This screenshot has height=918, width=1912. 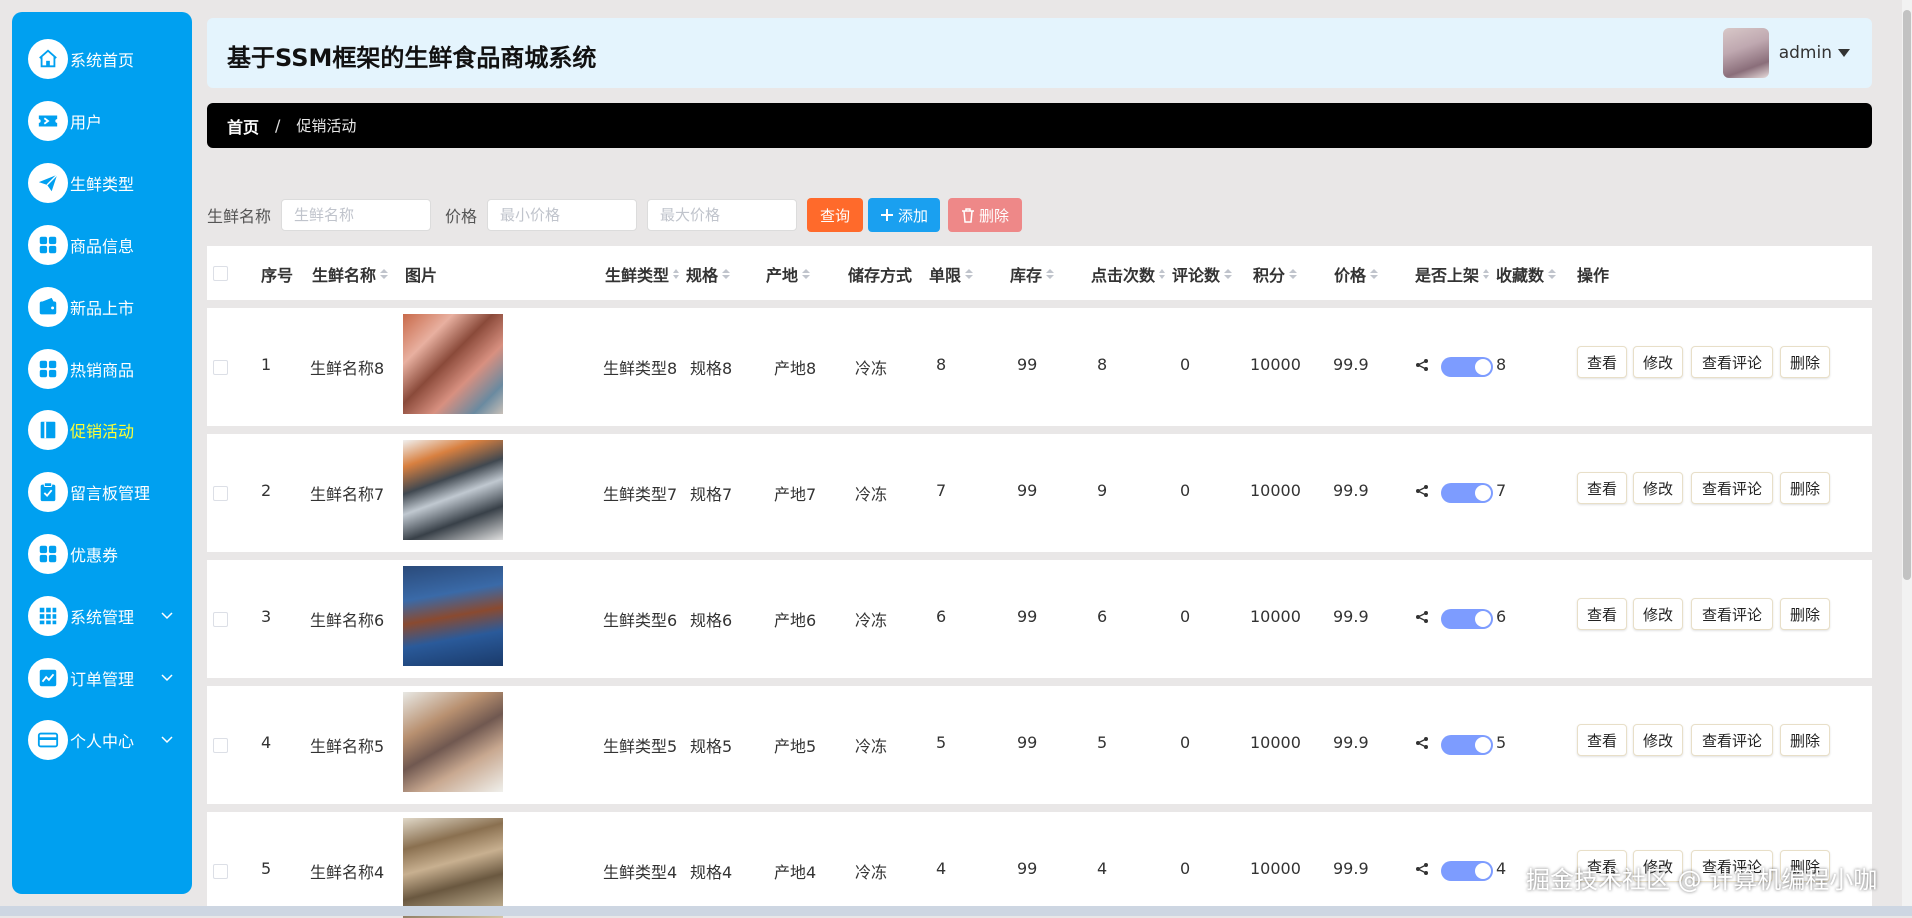 What do you see at coordinates (108, 678) in the screenshot?
I see `sidebar-item-order-management: 订单管理` at bounding box center [108, 678].